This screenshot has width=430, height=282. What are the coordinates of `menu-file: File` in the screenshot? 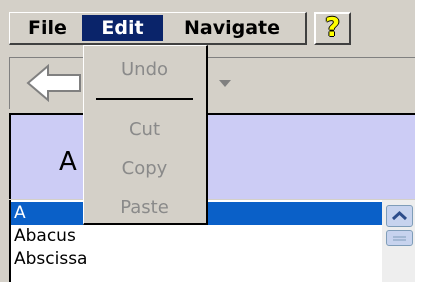 It's located at (47, 28).